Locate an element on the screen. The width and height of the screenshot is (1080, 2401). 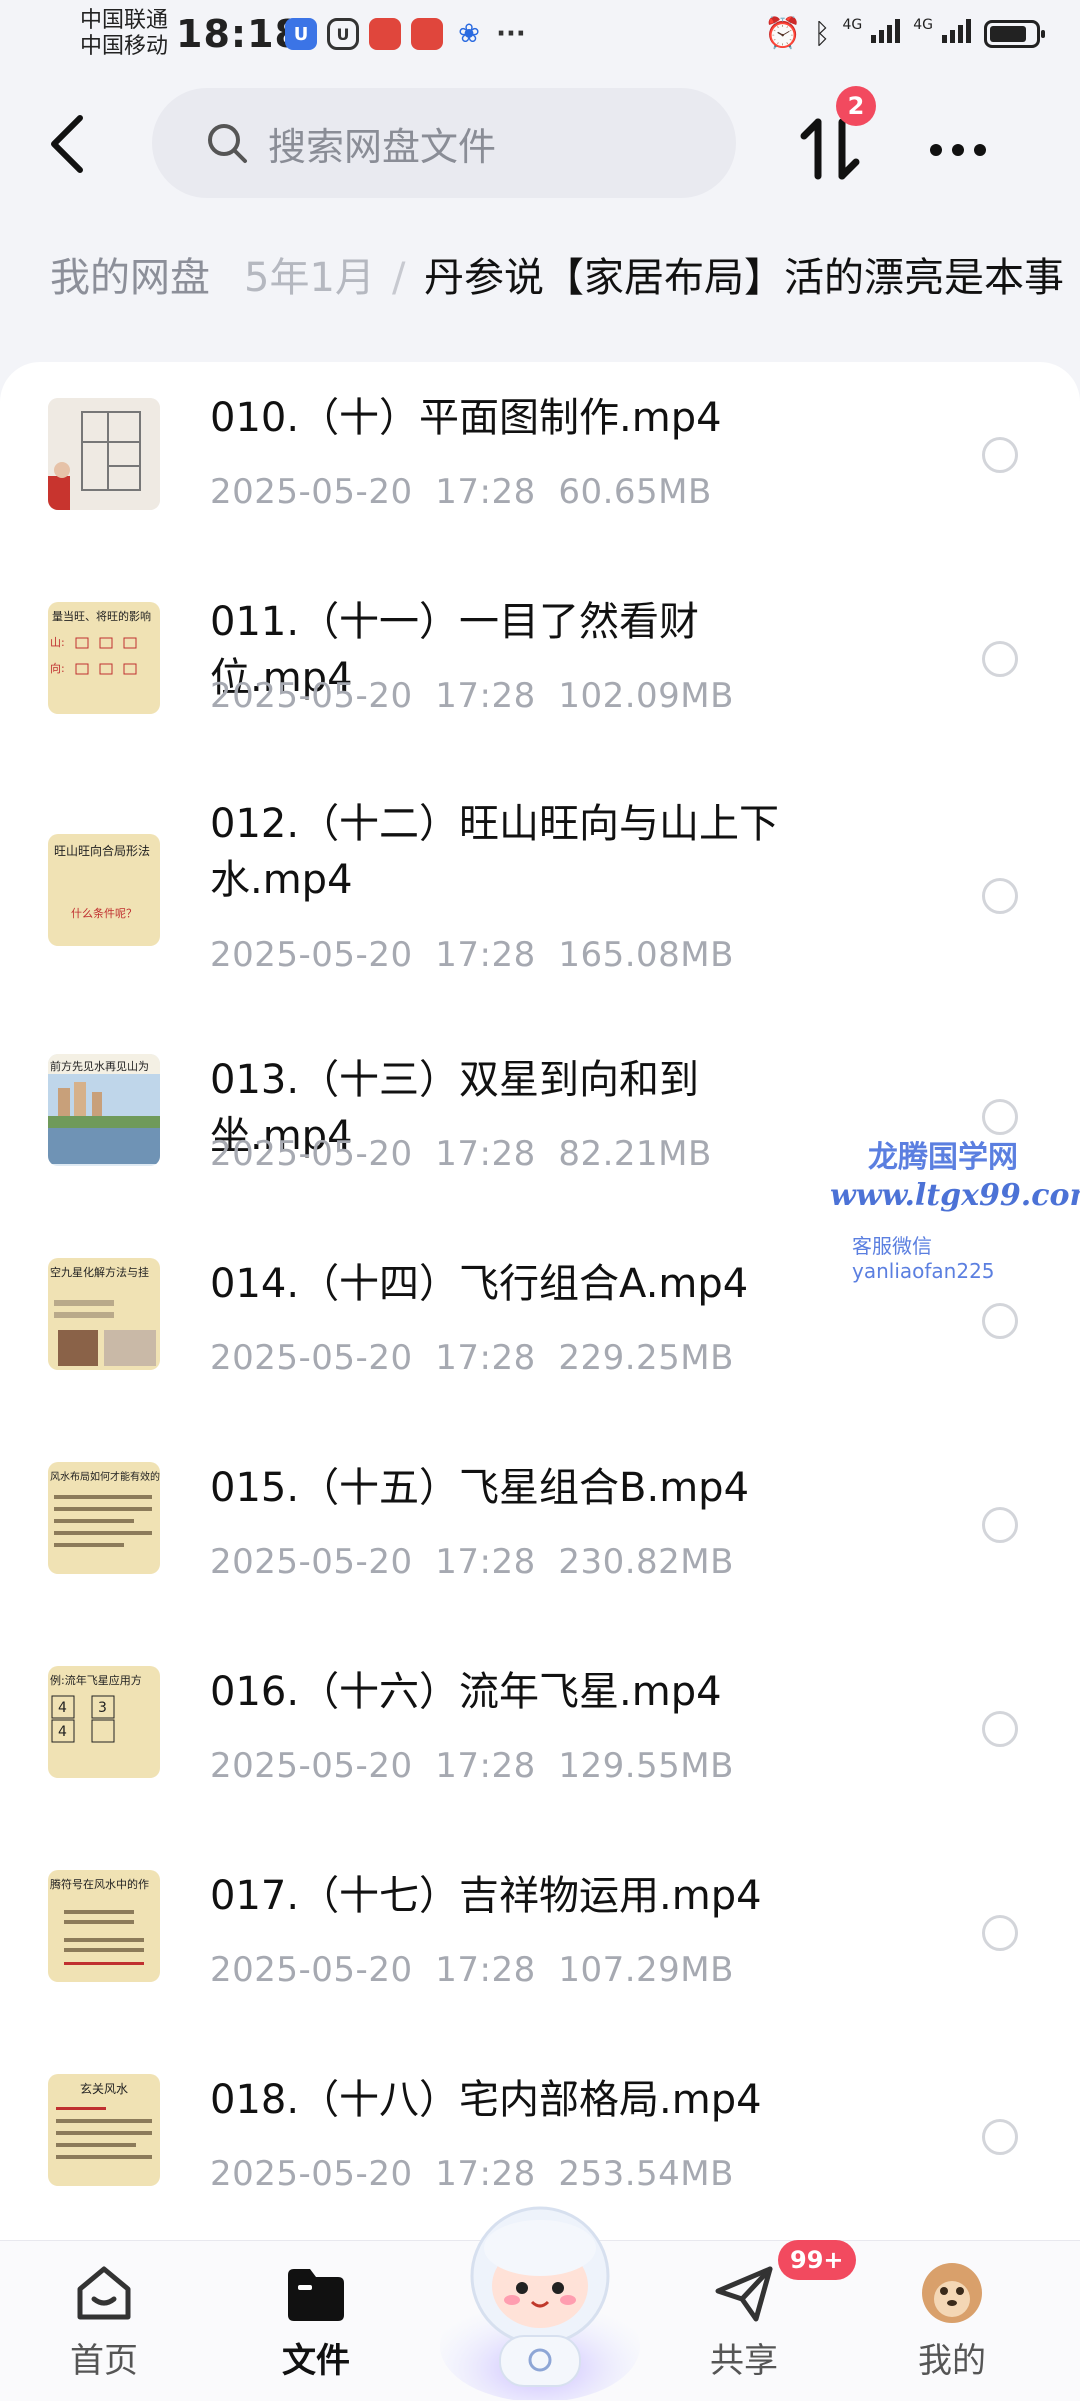
file-thumbnail: 空九星化解方法与挂 is located at coordinates (104, 1314).